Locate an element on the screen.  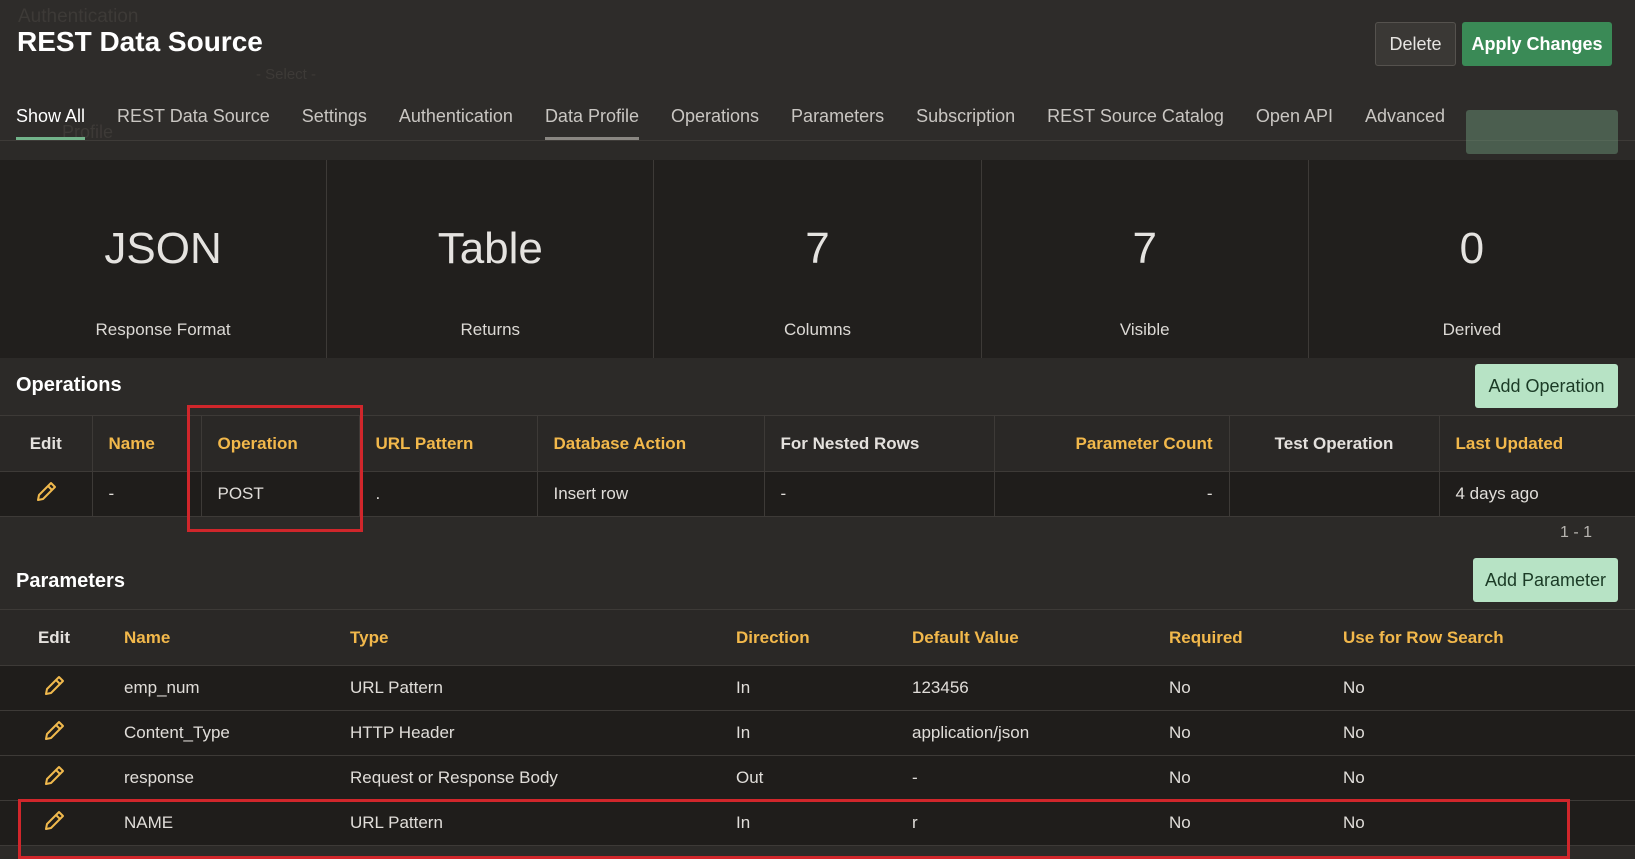
tab-authentication: Authentication is located at coordinates (456, 119).